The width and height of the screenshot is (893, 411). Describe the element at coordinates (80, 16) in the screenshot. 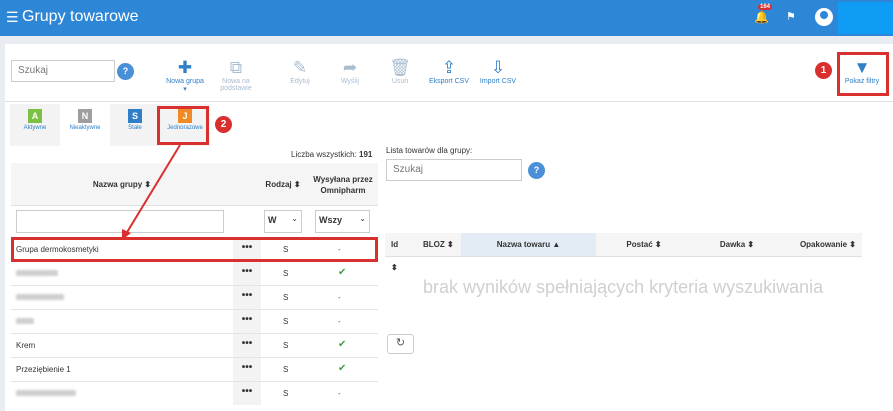

I see `page-title: Grupy towarowe` at that location.